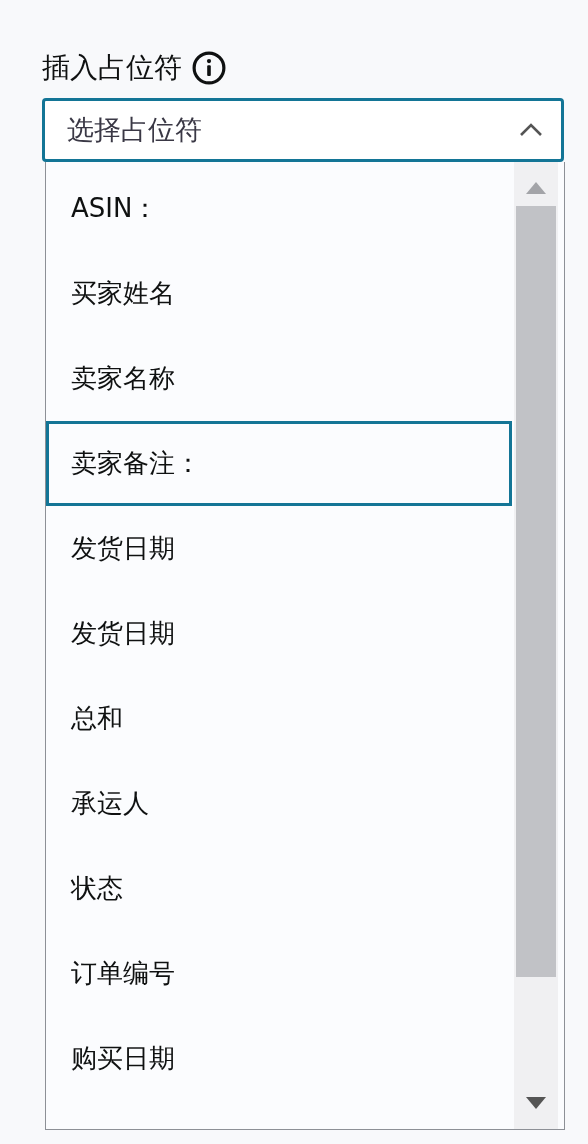 Image resolution: width=588 pixels, height=1144 pixels. What do you see at coordinates (279, 378) in the screenshot?
I see `dropdown-option: 卖家名称` at bounding box center [279, 378].